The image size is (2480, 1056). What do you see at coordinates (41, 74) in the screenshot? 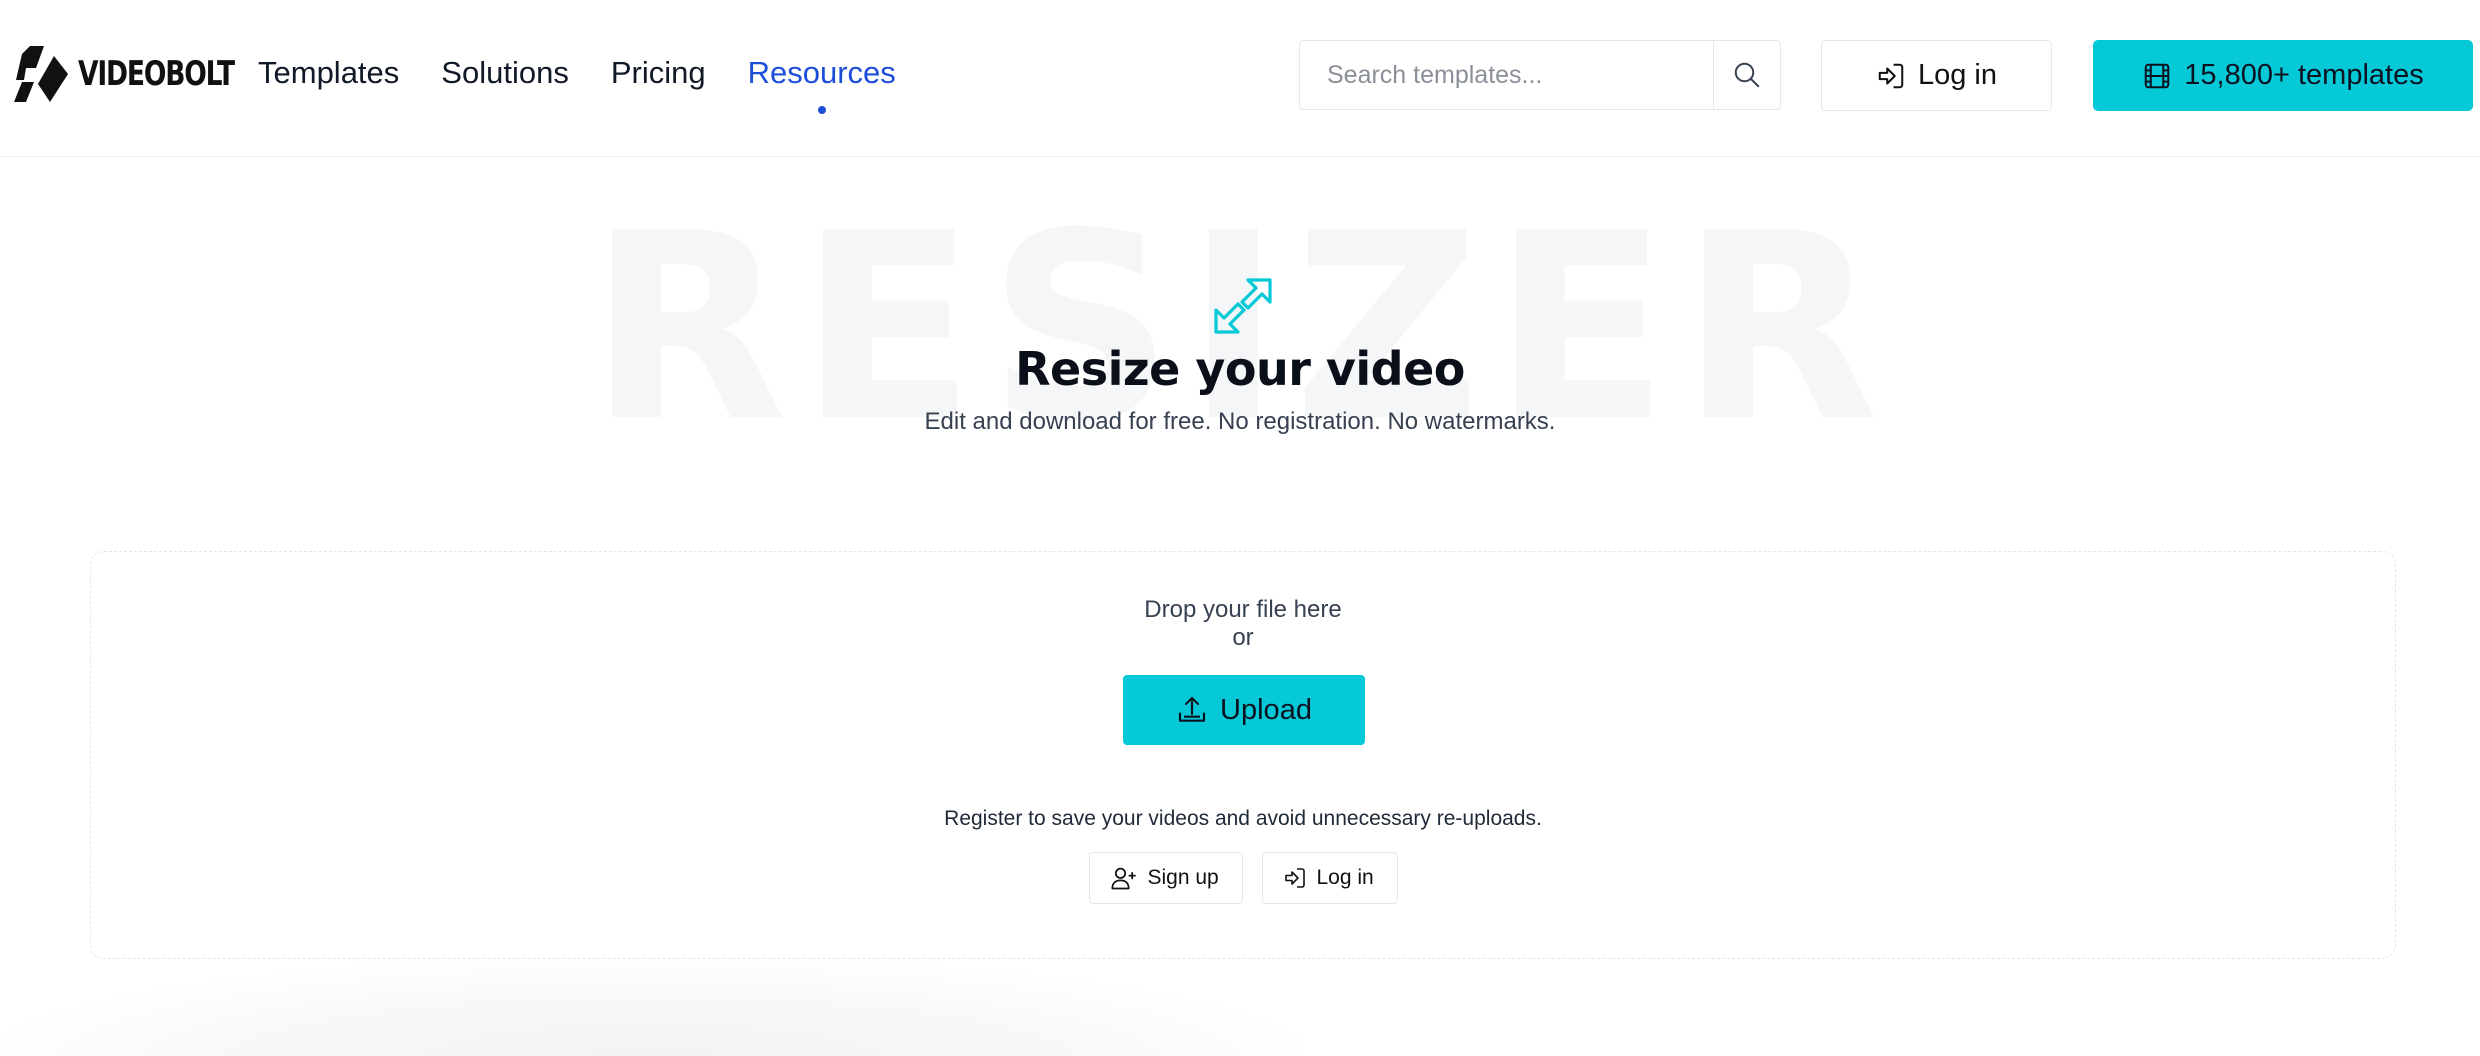
I see `logo-mark-icon` at bounding box center [41, 74].